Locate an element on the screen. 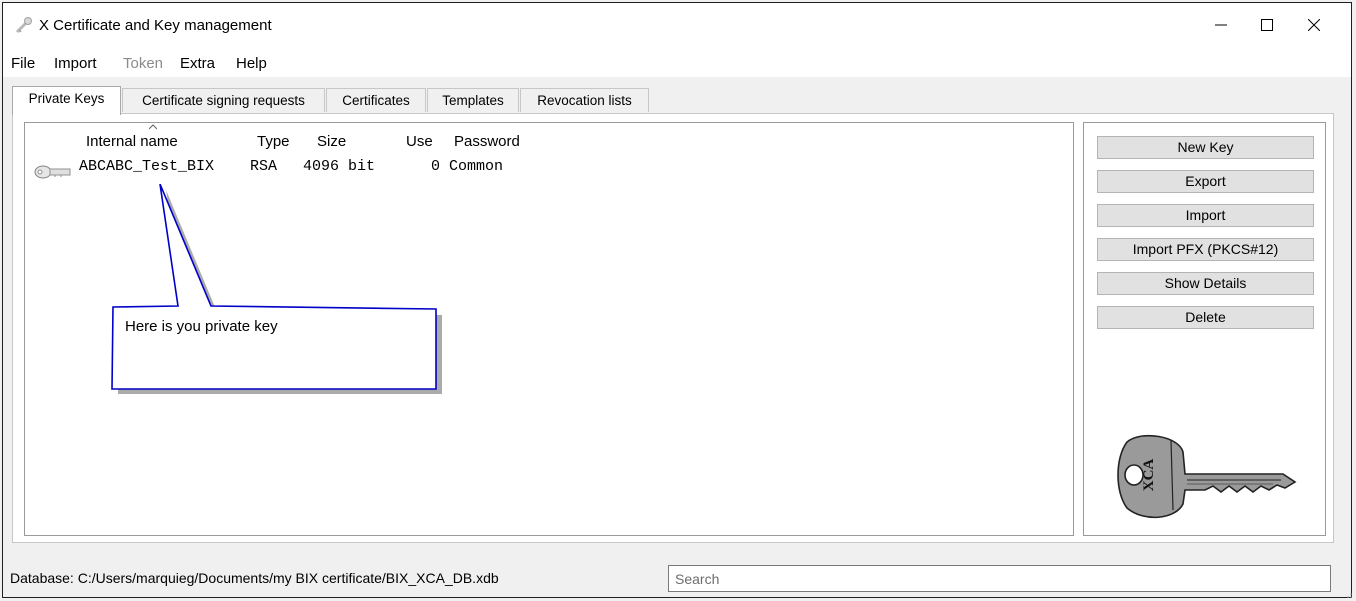  delete-button: Delete is located at coordinates (1205, 317).